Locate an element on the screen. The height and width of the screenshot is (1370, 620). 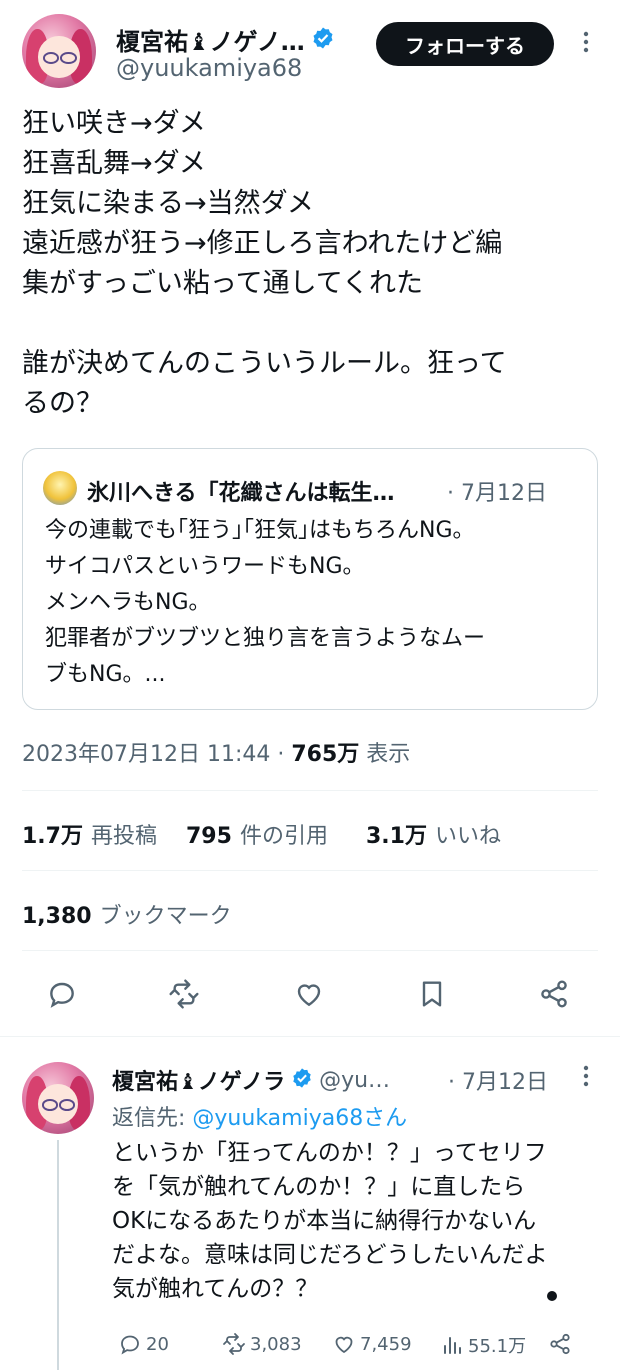
reply-share-icon is located at coordinates (560, 1344).